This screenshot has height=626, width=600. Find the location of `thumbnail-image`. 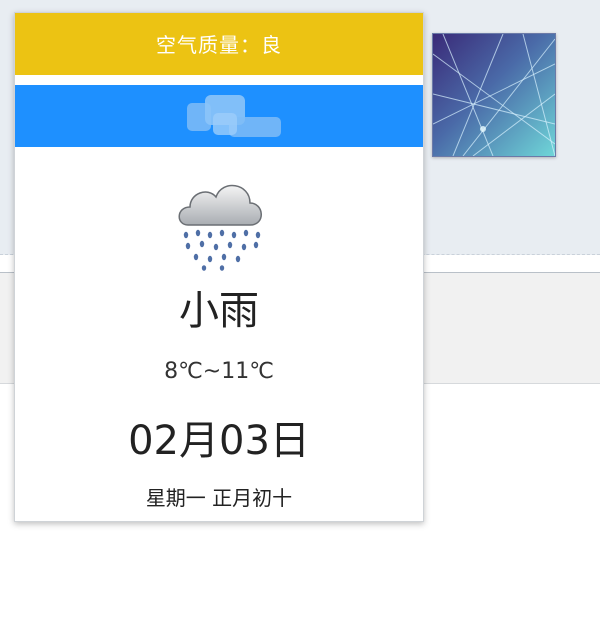

thumbnail-image is located at coordinates (494, 95).